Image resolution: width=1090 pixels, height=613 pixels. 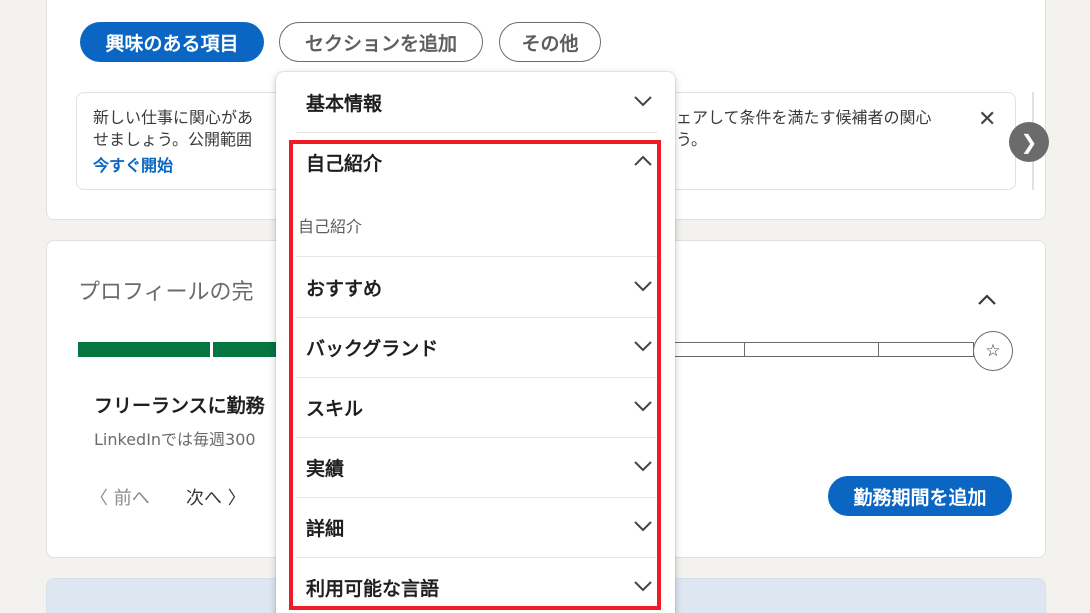 I want to click on dropdown-item-basic-info: 基本情報, so click(x=475, y=102).